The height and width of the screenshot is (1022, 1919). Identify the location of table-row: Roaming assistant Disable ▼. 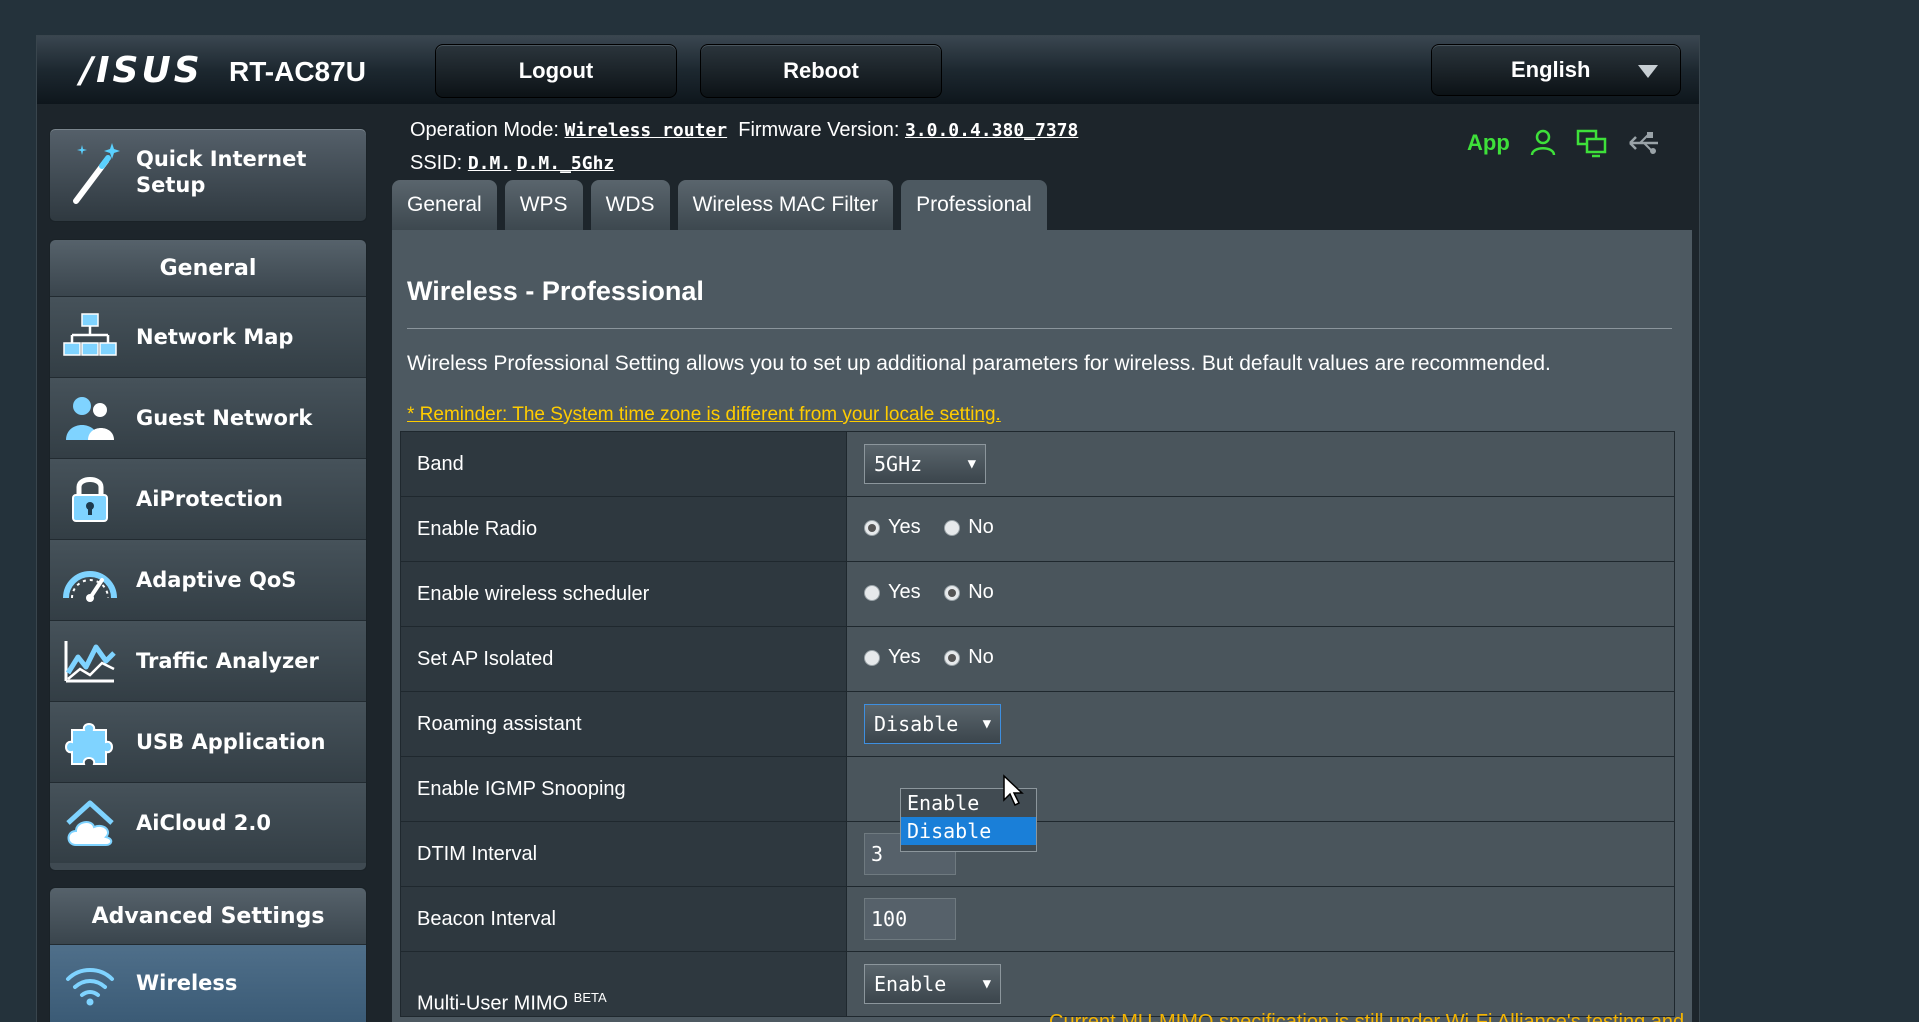
(1037, 724).